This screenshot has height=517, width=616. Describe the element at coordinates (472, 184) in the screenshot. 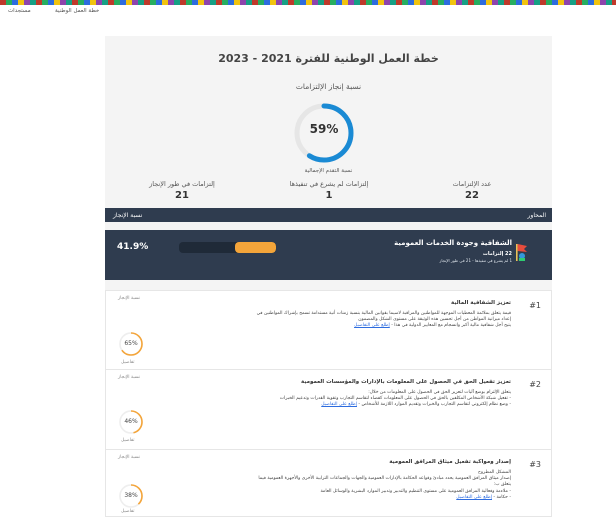

I see `stat-total-label: عدد الإلتزامات` at that location.